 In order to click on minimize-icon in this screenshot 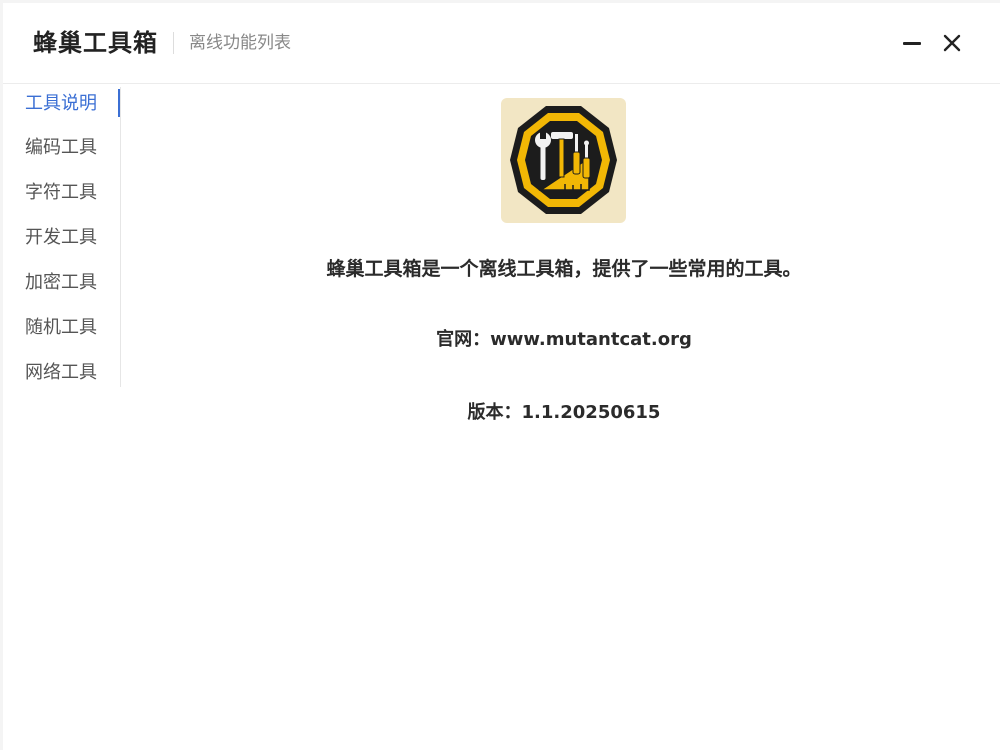, I will do `click(912, 43)`.